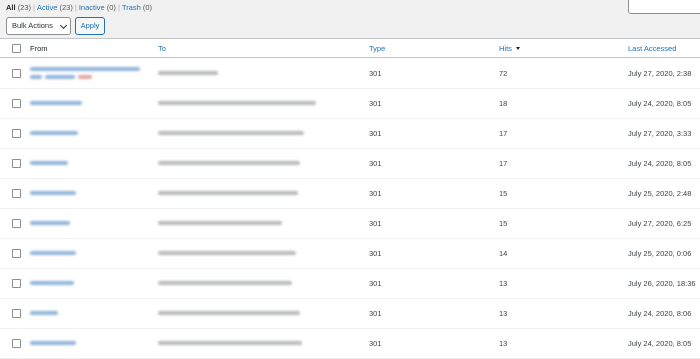  What do you see at coordinates (18, 7) in the screenshot?
I see `filter-all: All (23)` at bounding box center [18, 7].